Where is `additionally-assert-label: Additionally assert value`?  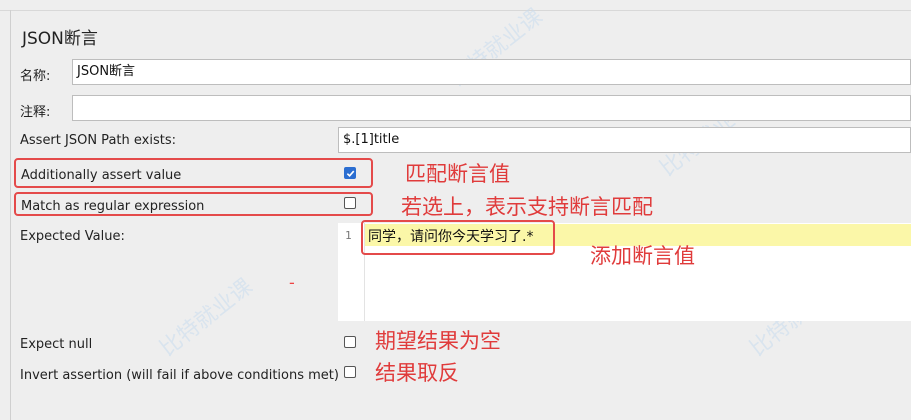
additionally-assert-label: Additionally assert value is located at coordinates (101, 175).